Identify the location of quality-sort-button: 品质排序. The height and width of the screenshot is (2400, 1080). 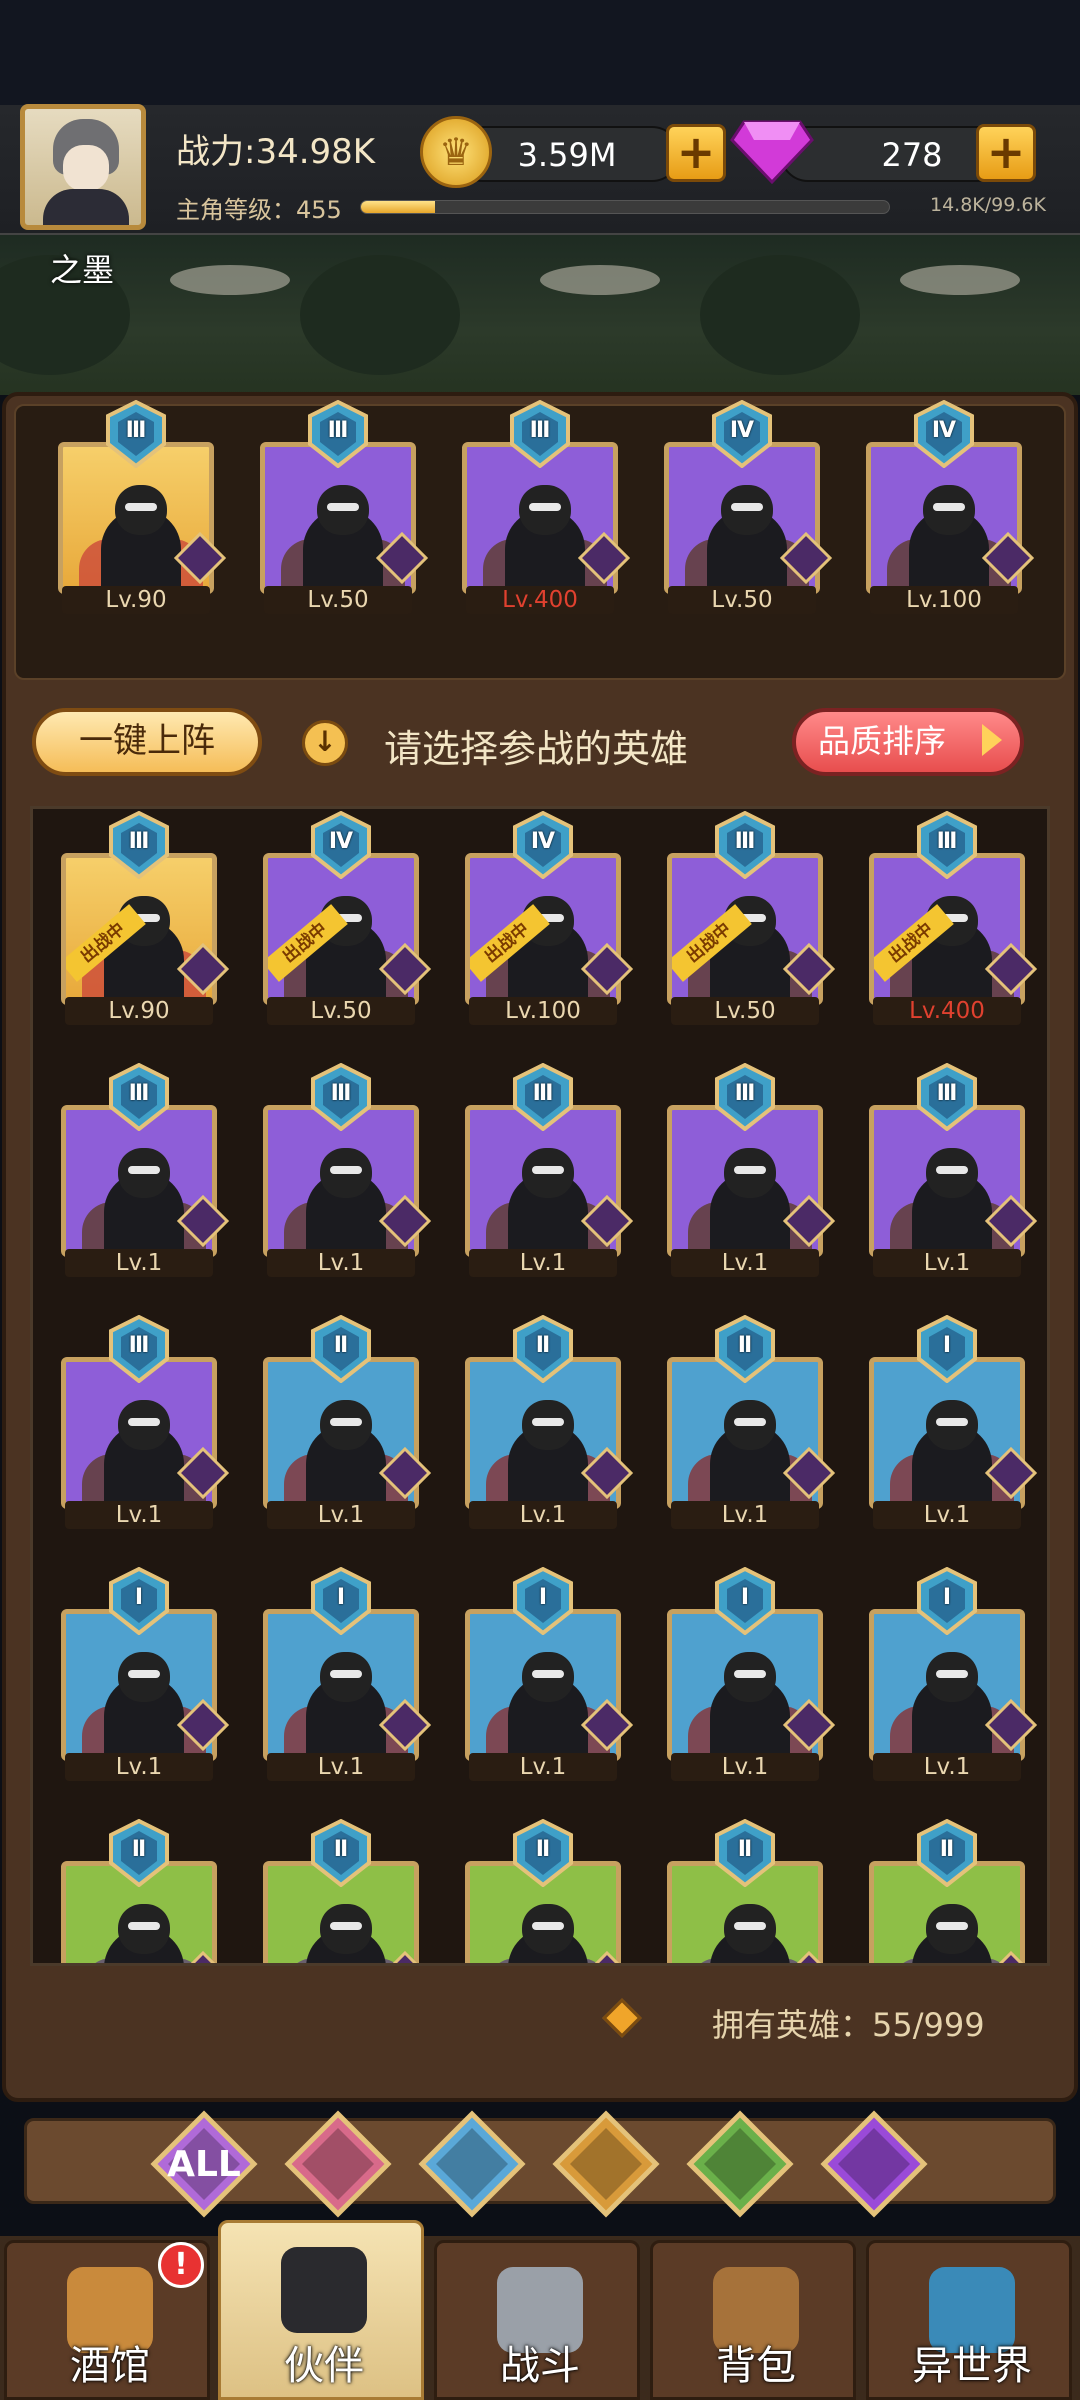
(908, 742).